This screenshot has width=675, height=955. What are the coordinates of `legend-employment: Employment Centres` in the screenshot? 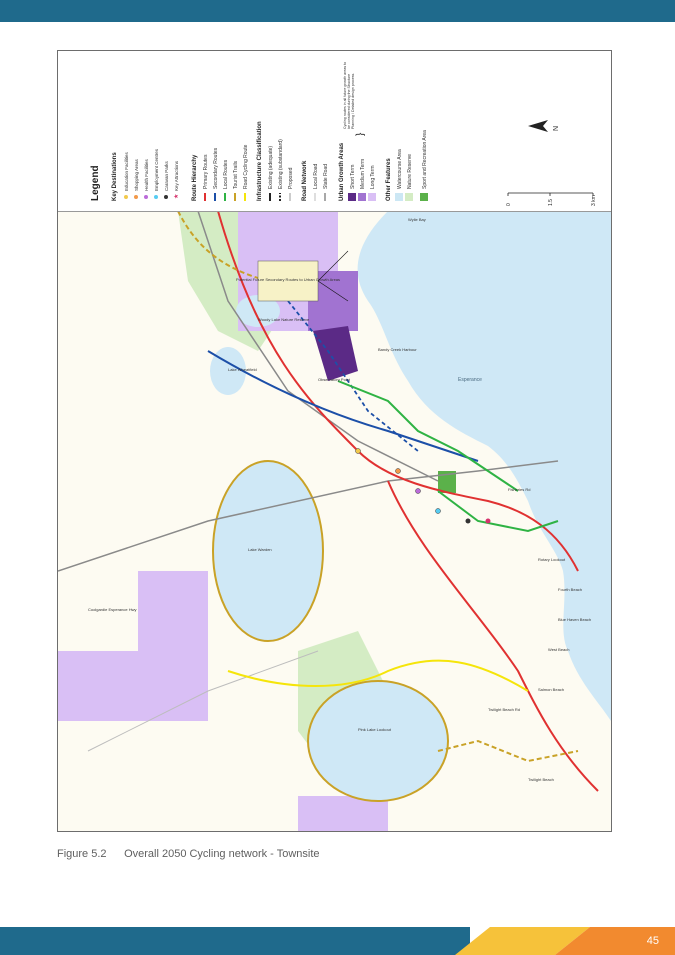 It's located at (156, 169).